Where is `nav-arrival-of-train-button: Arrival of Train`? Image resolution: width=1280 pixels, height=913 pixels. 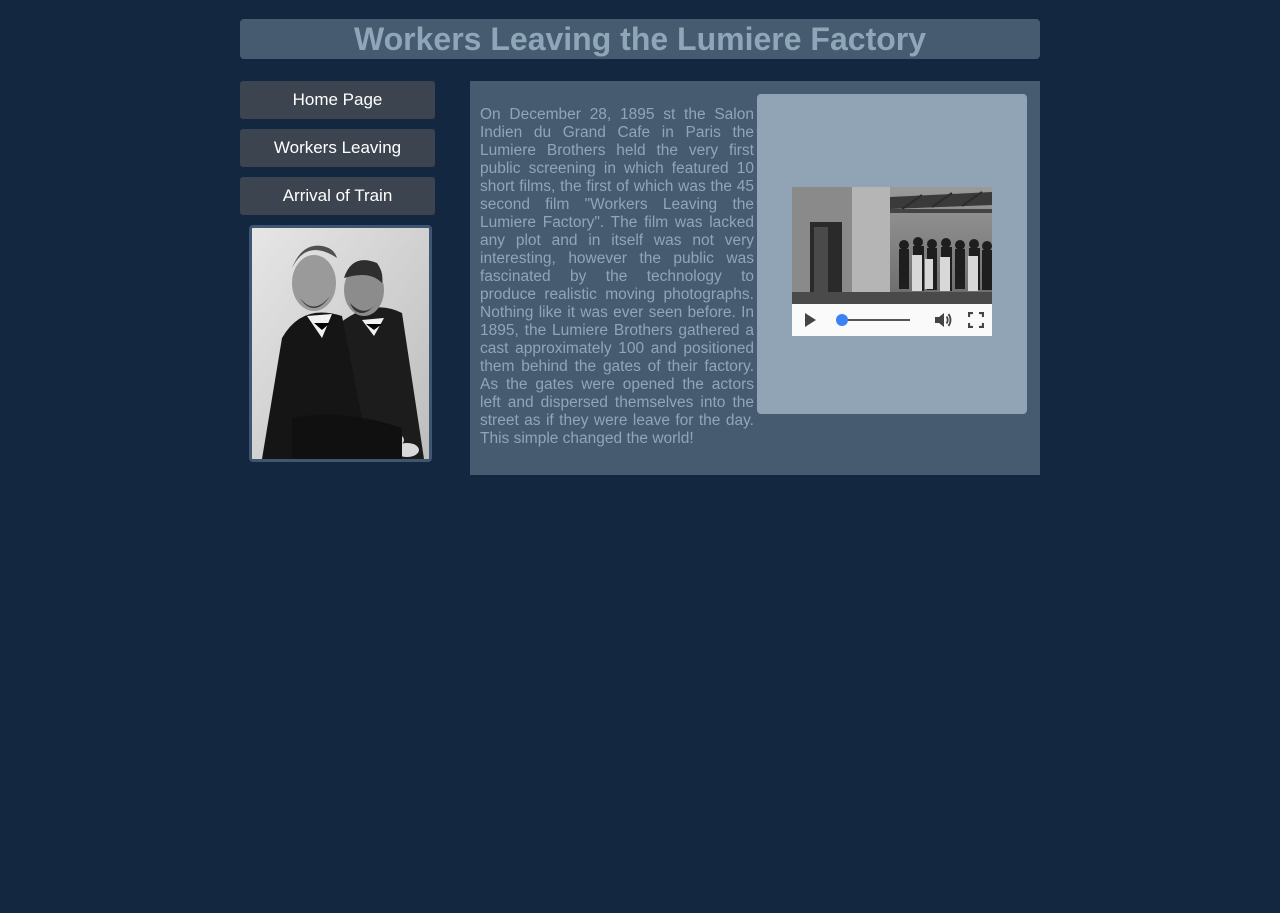 nav-arrival-of-train-button: Arrival of Train is located at coordinates (337, 196).